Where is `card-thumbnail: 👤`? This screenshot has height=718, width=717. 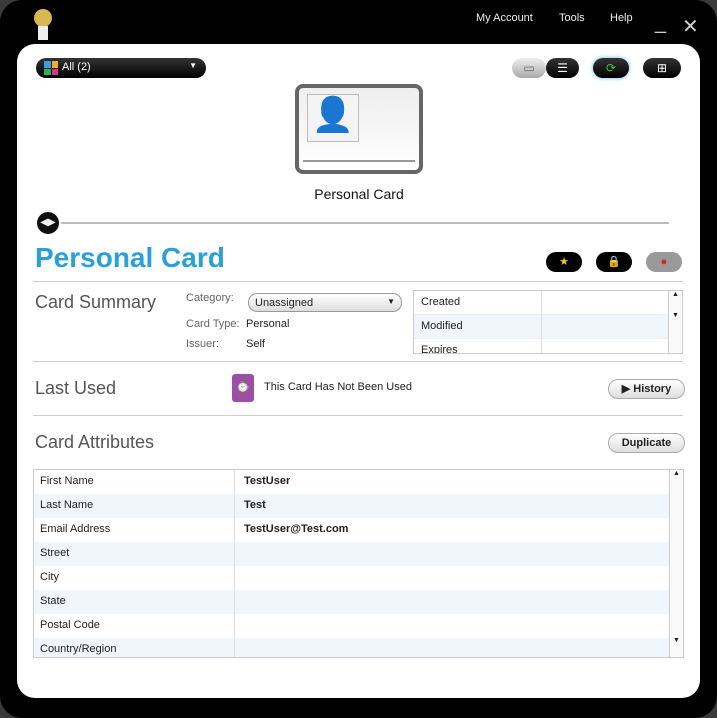
card-thumbnail: 👤 is located at coordinates (359, 129).